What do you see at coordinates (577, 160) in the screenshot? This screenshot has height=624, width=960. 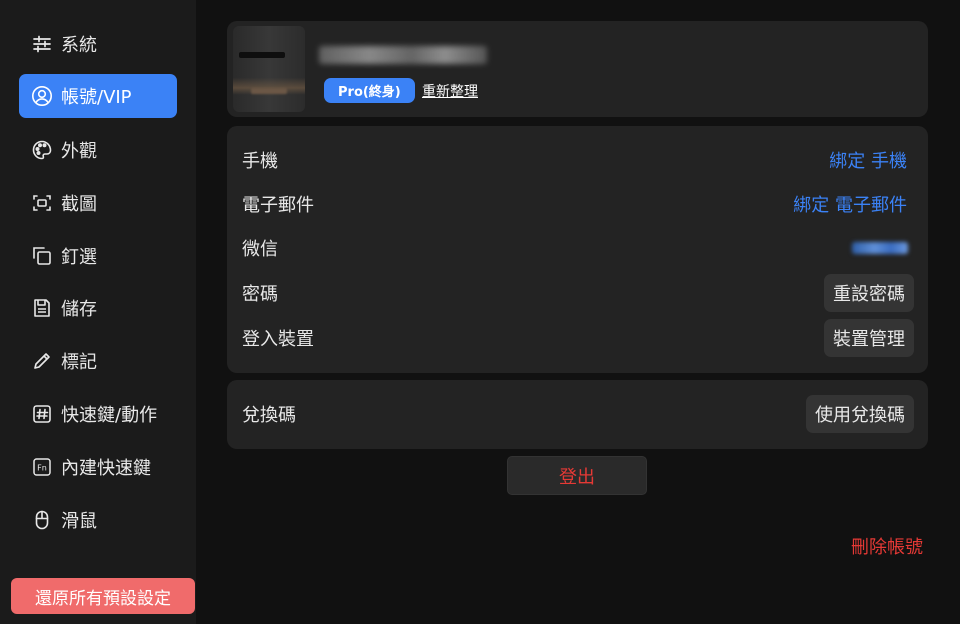 I see `phone-row: 手機 綁定 手機` at bounding box center [577, 160].